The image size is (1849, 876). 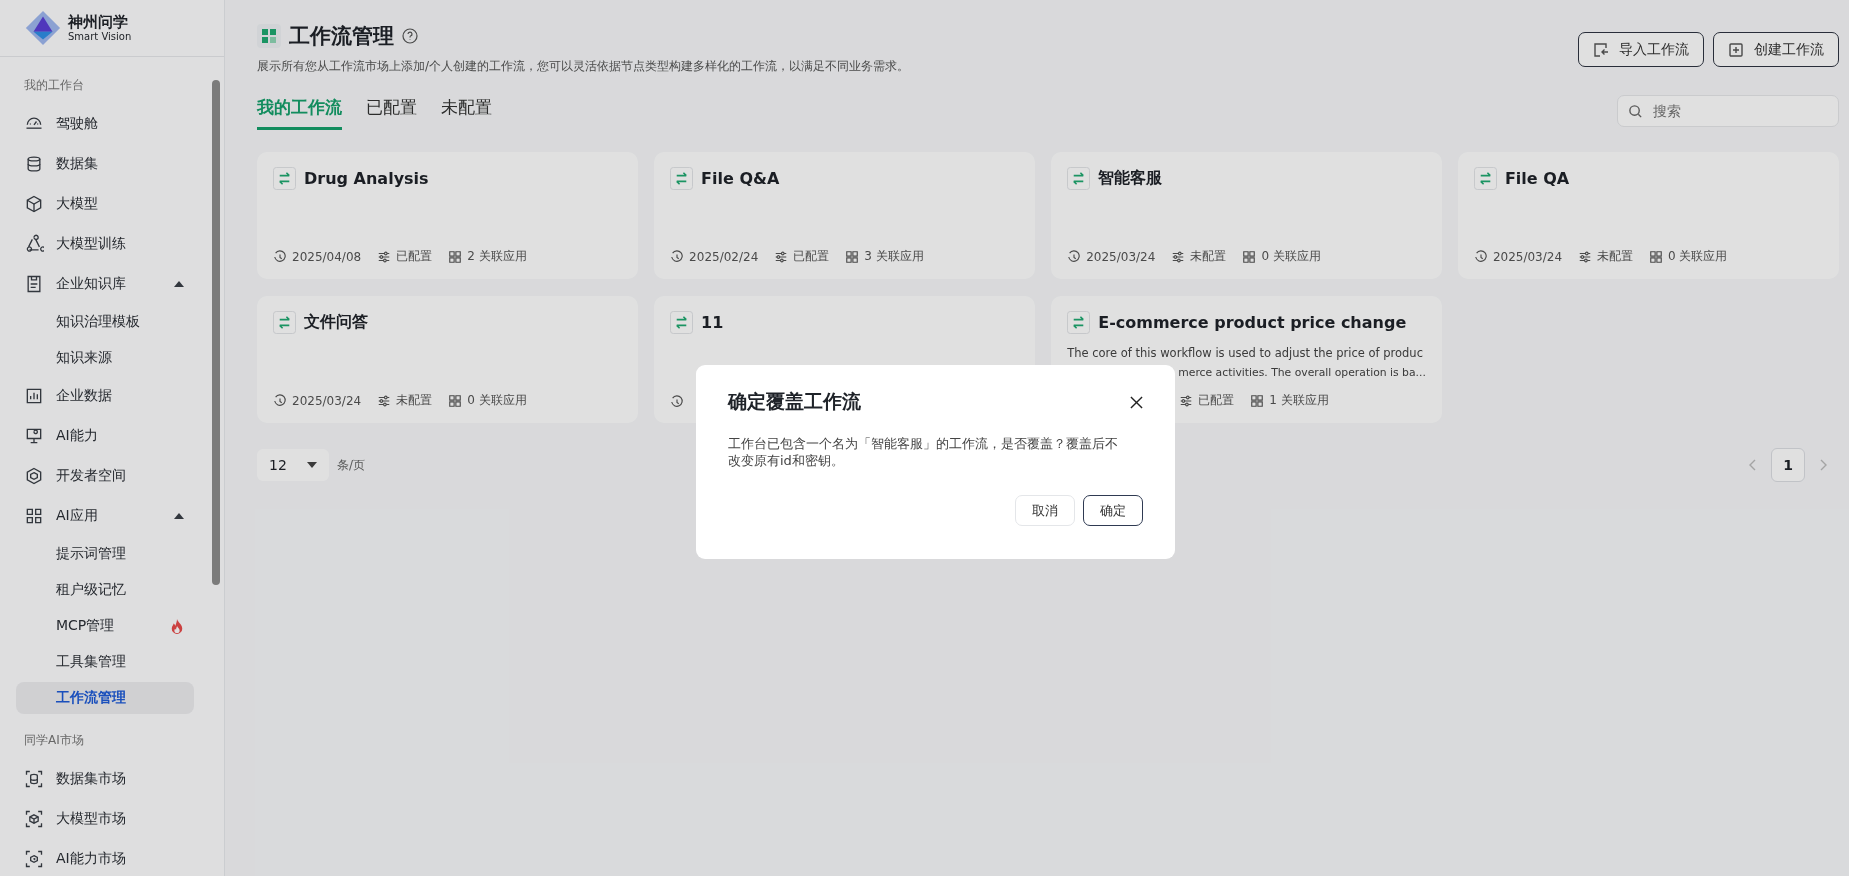 I want to click on search-field: 搜索, so click(x=1728, y=111).